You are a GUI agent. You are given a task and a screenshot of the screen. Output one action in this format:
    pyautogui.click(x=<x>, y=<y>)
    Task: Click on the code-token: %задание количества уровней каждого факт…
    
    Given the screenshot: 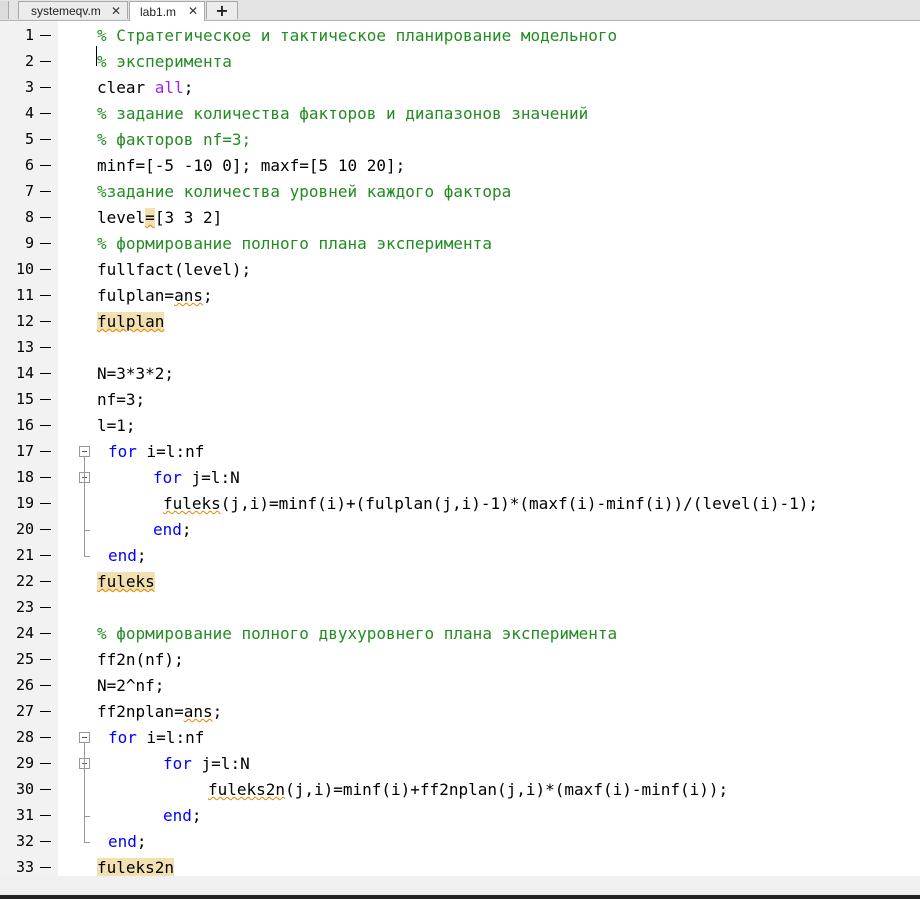 What is the action you would take?
    pyautogui.click(x=304, y=191)
    